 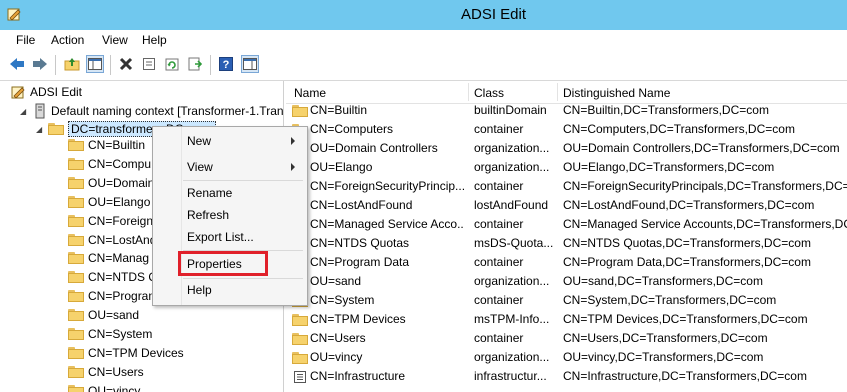 What do you see at coordinates (113, 296) in the screenshot?
I see `tree-child-node: CN=Program` at bounding box center [113, 296].